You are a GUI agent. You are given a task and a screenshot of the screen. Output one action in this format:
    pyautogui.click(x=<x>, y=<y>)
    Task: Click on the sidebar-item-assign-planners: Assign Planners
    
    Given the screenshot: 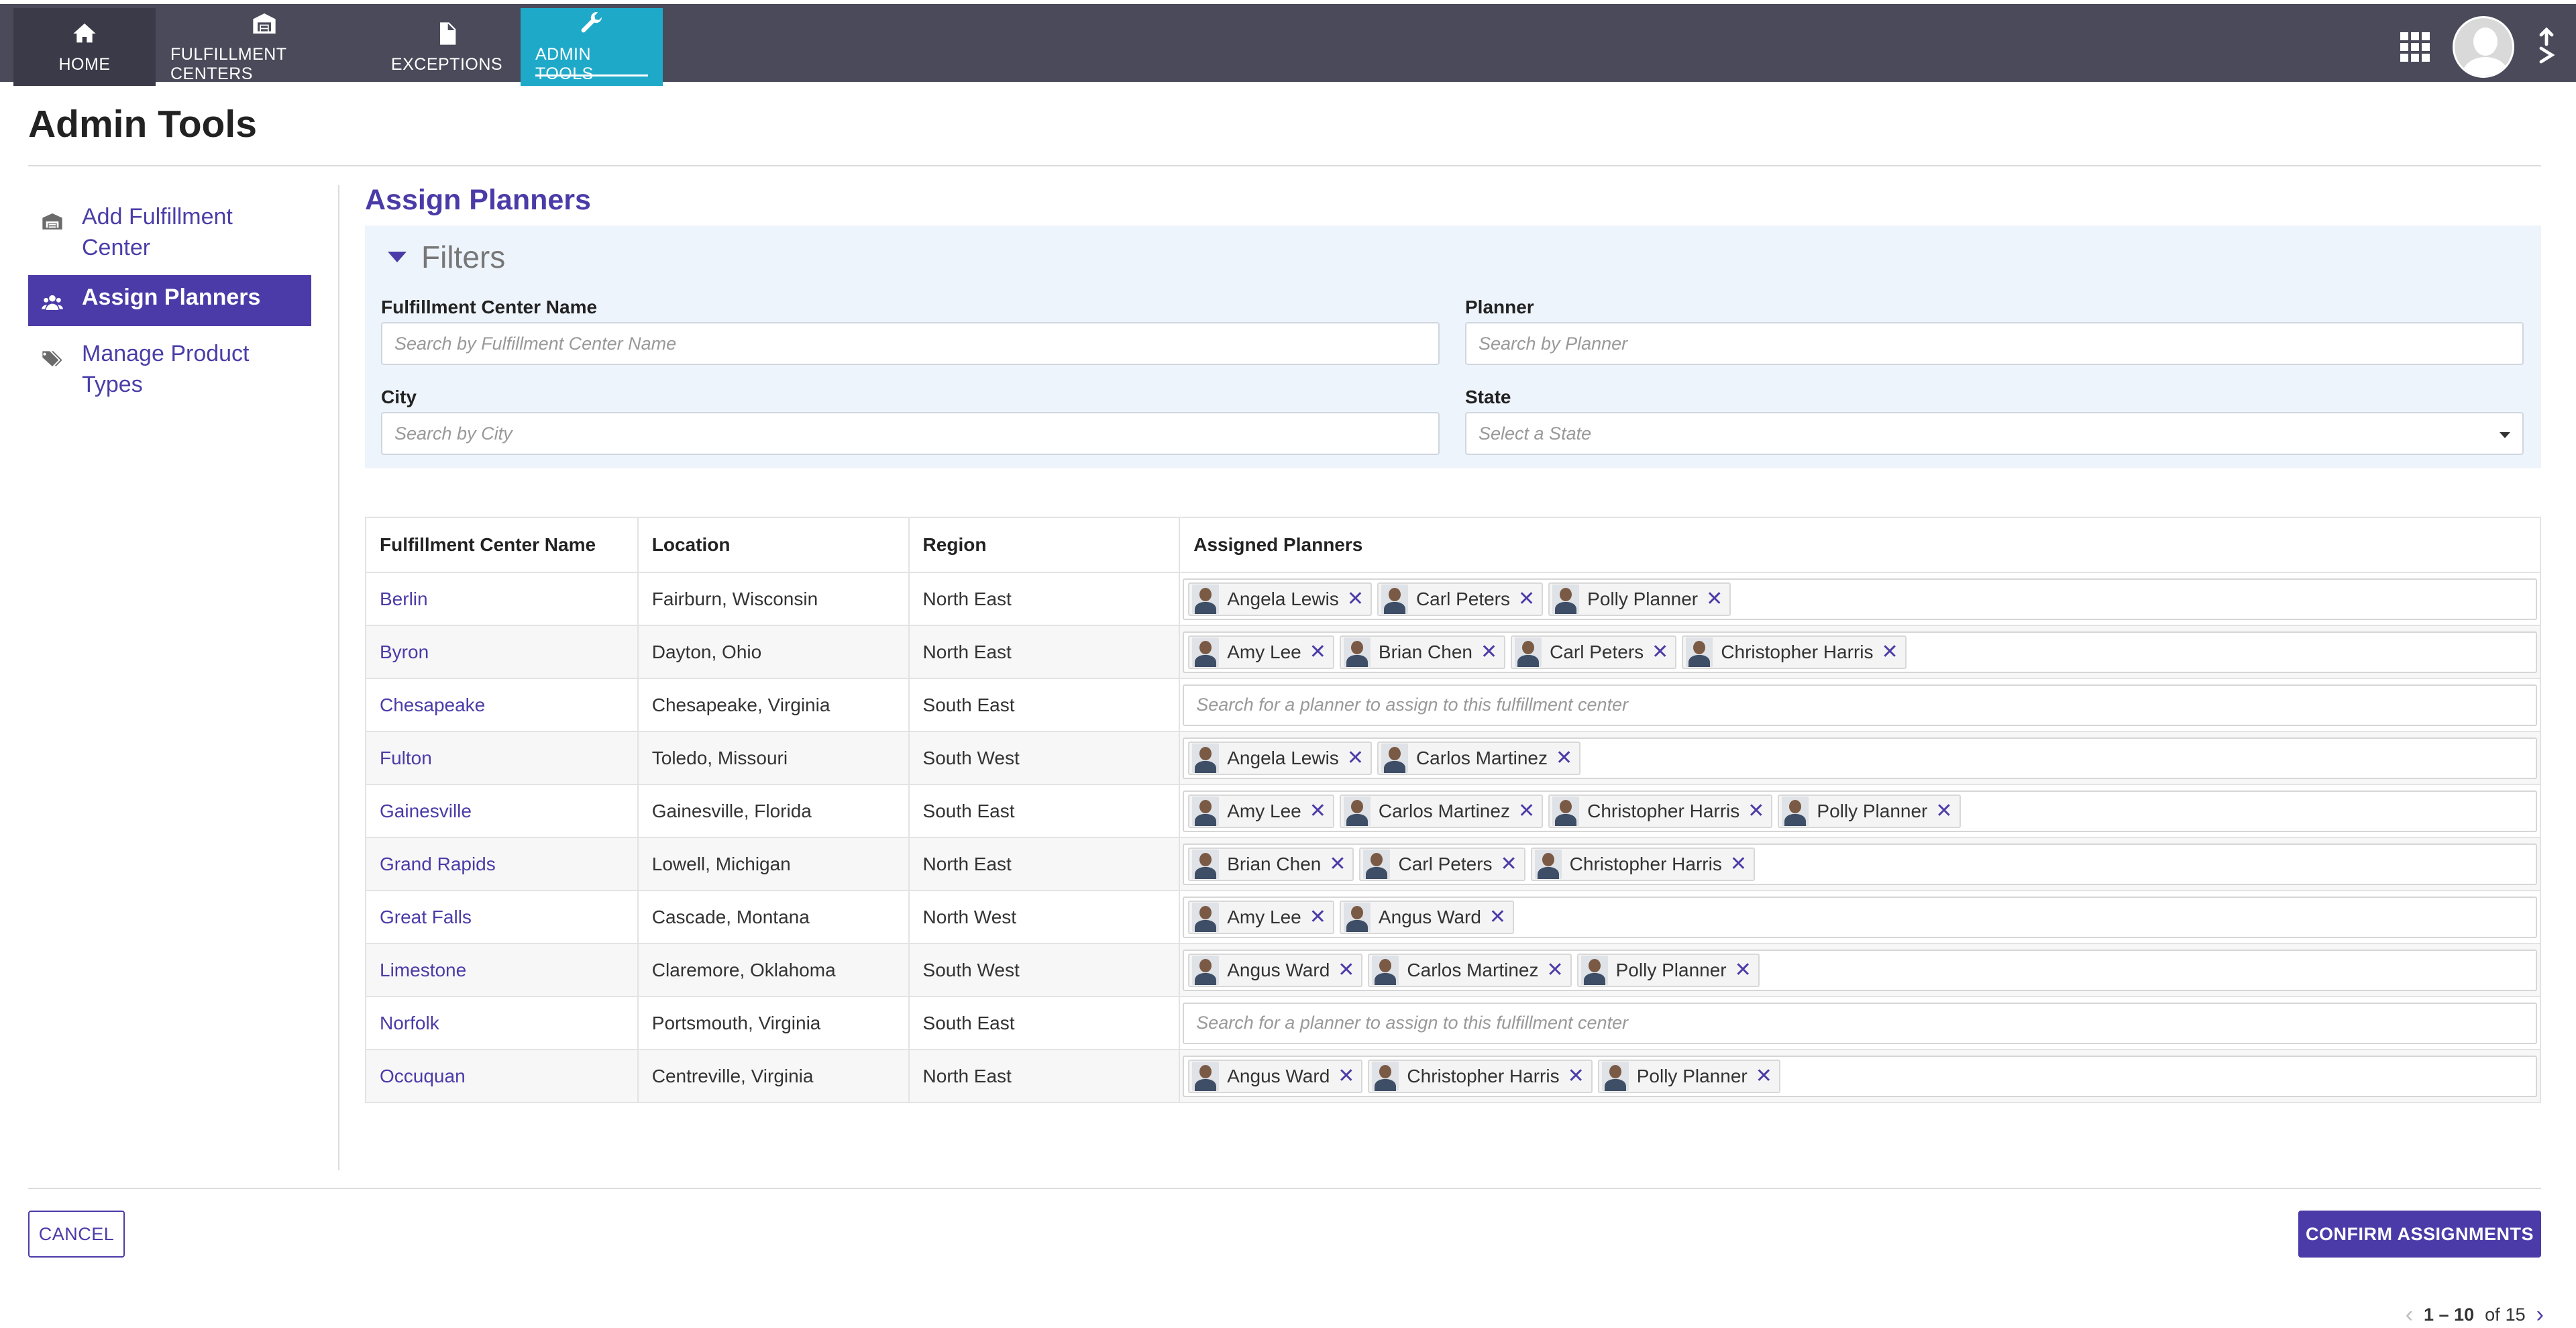 What is the action you would take?
    pyautogui.click(x=169, y=300)
    